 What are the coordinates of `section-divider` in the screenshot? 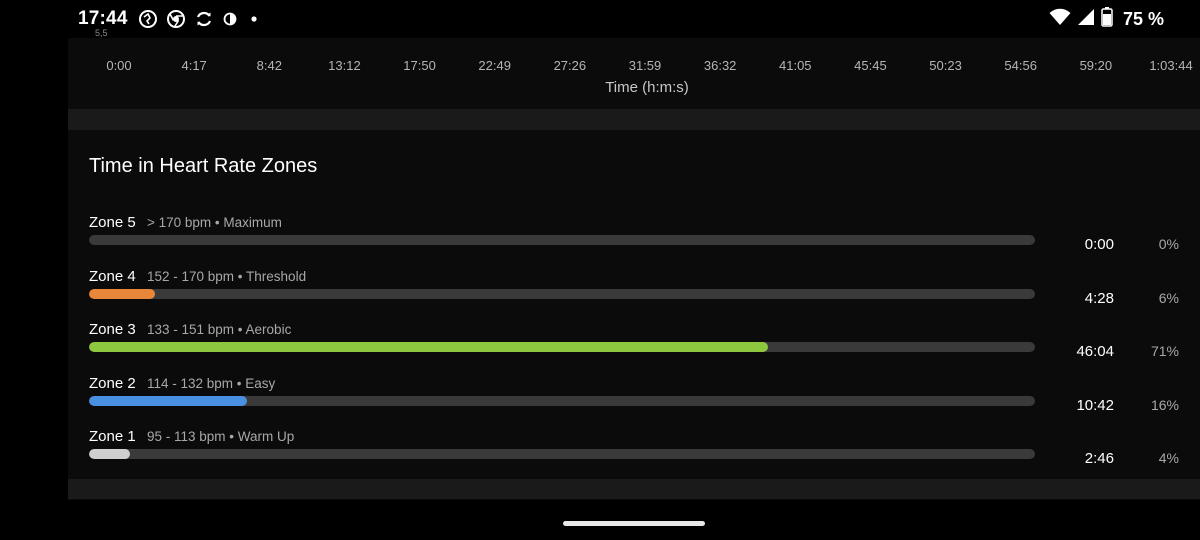 It's located at (634, 119).